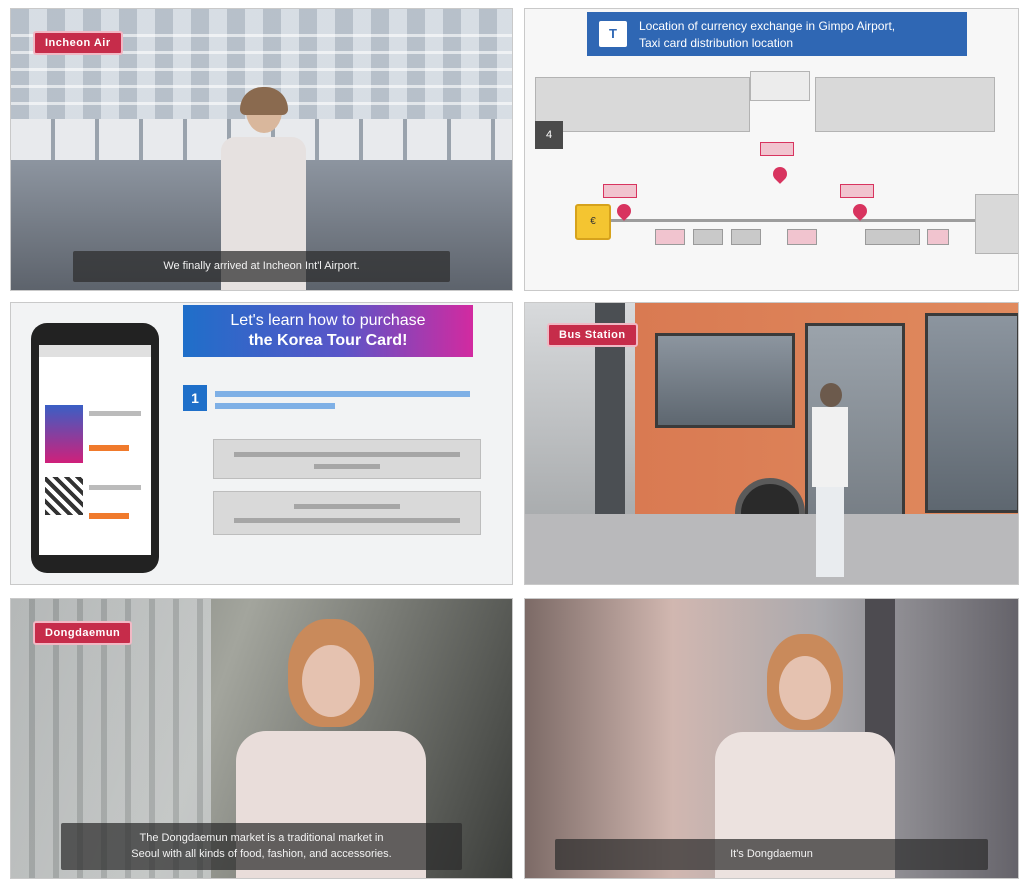 The width and height of the screenshot is (1019, 879). Describe the element at coordinates (771, 549) in the screenshot. I see `sidewalk` at that location.